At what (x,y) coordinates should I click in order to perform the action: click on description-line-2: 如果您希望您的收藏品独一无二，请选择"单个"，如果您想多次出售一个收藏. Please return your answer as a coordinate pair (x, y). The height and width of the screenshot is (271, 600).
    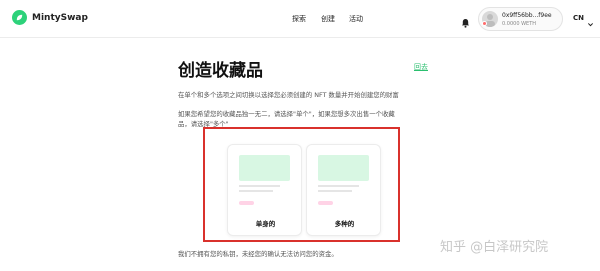
    Looking at the image, I should click on (286, 114).